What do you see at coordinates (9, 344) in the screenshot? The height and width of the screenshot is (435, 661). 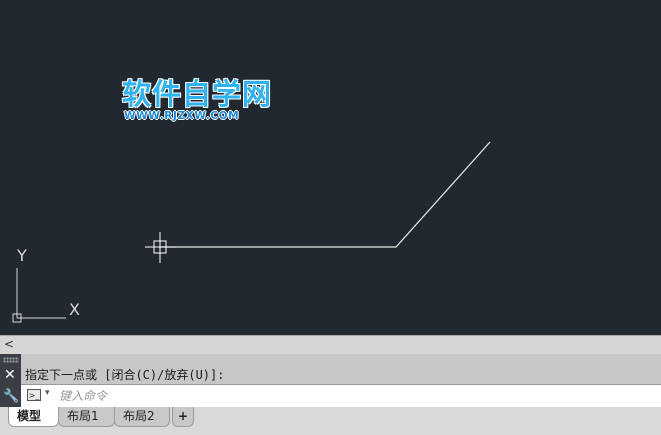 I see `scroll-left-icon: <` at bounding box center [9, 344].